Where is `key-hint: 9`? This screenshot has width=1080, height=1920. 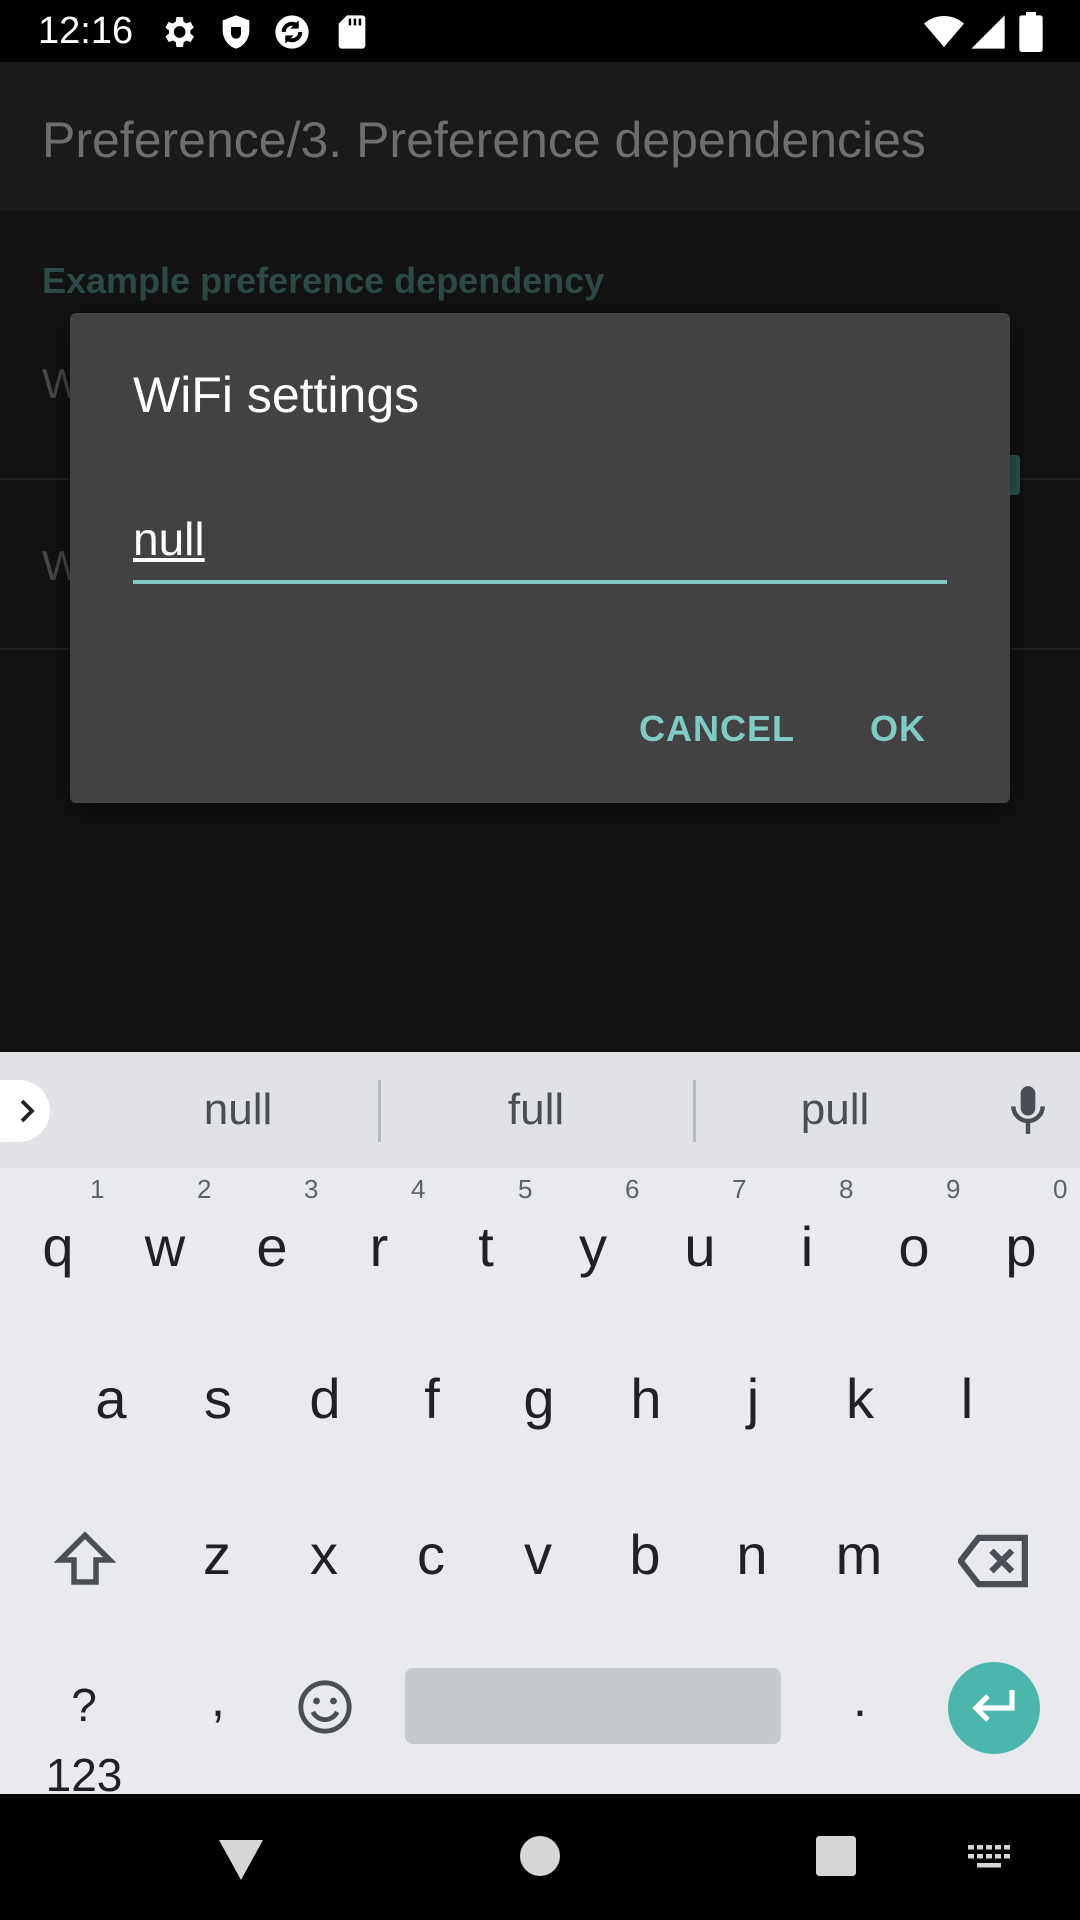
key-hint: 9 is located at coordinates (953, 1189).